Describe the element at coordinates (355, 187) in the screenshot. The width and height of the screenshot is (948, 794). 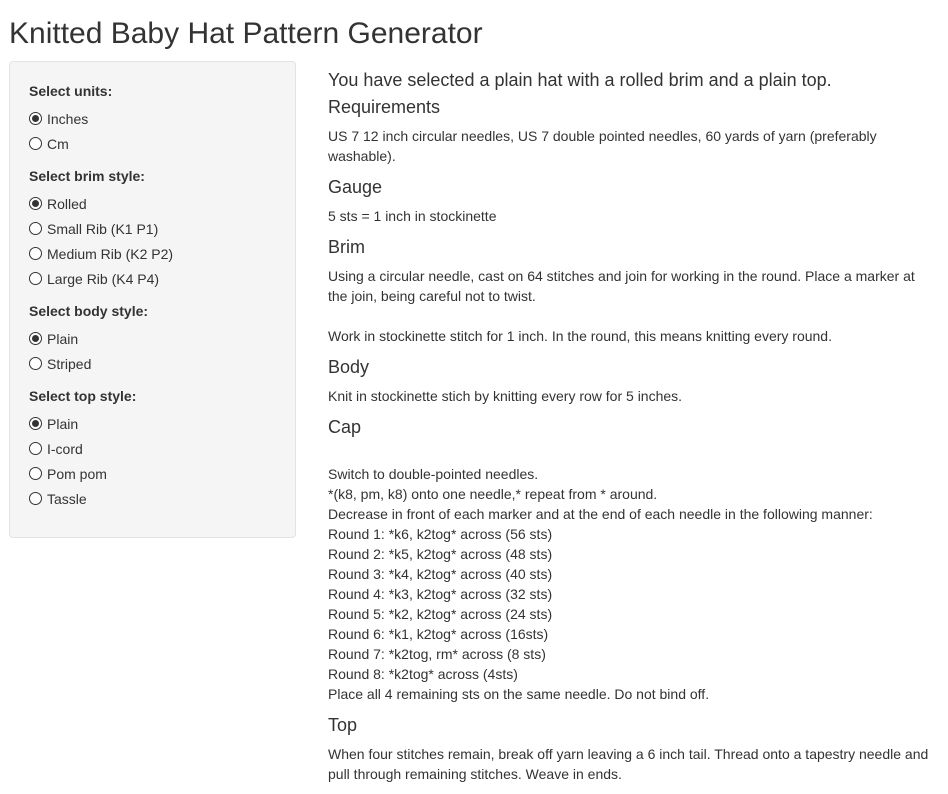
I see `gauge-heading: Gauge` at that location.